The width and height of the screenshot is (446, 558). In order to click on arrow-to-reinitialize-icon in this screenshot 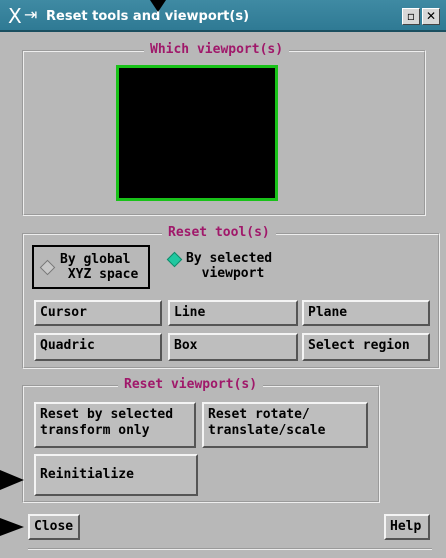, I will do `click(12, 480)`.